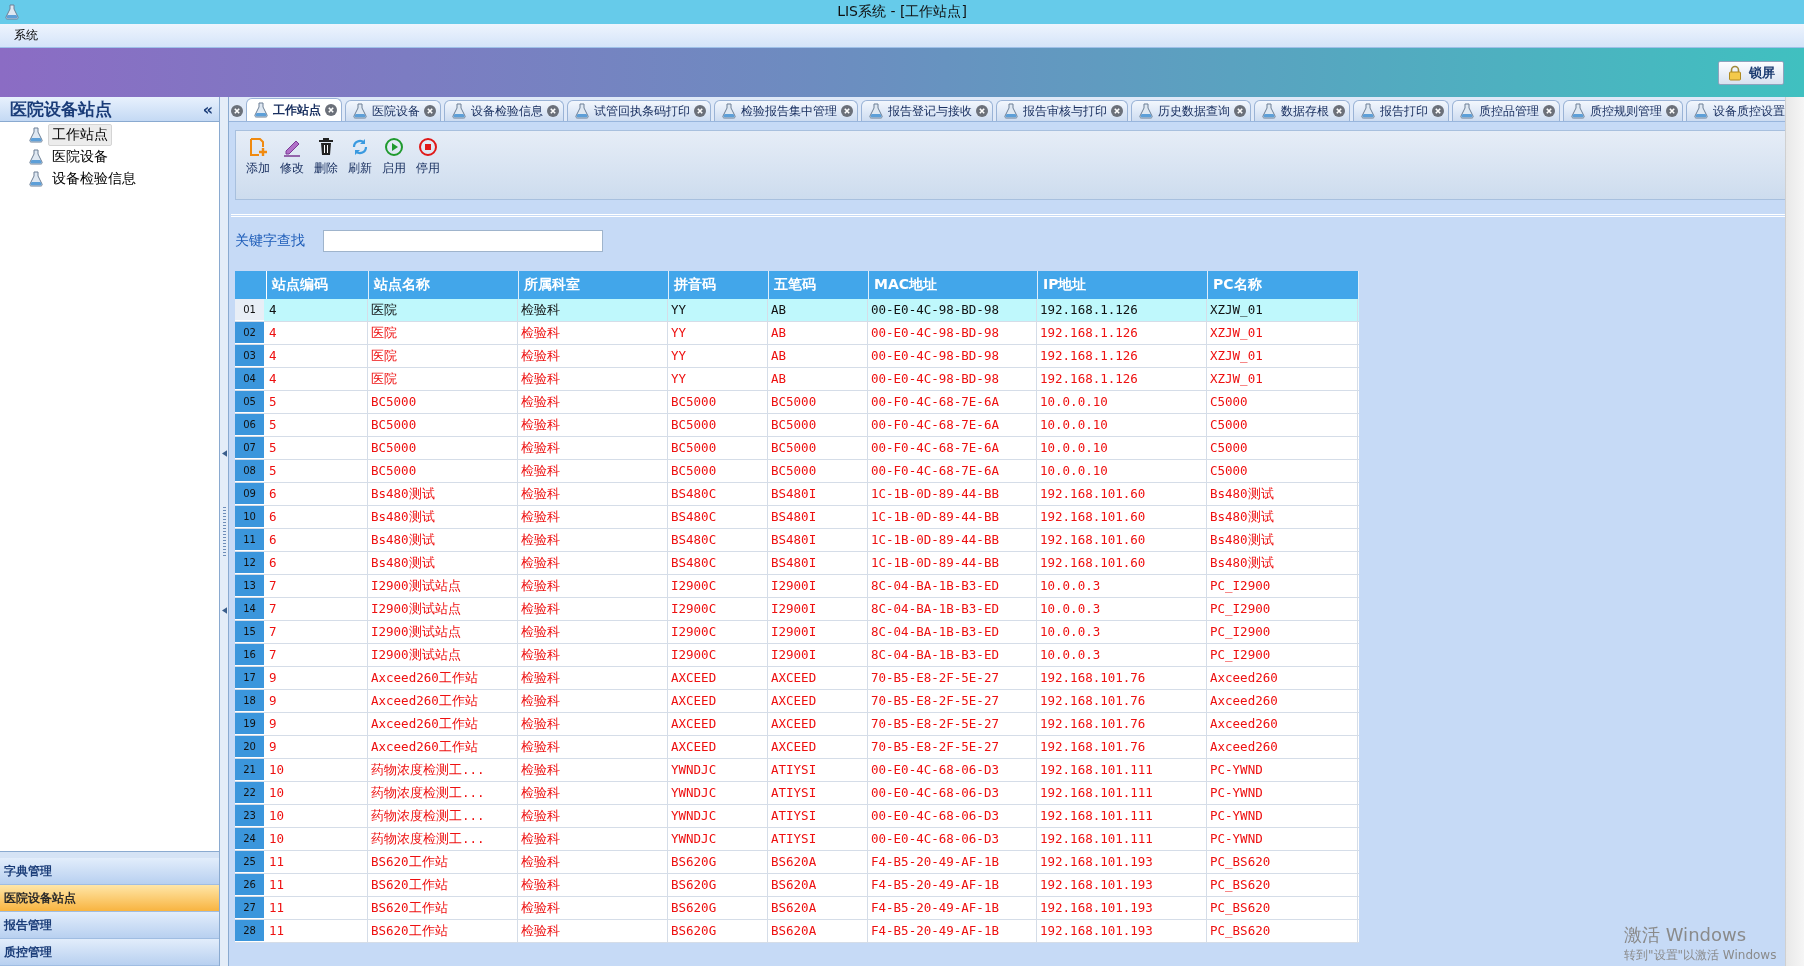 The height and width of the screenshot is (966, 1804). I want to click on tab: 质控规则管理, so click(1623, 110).